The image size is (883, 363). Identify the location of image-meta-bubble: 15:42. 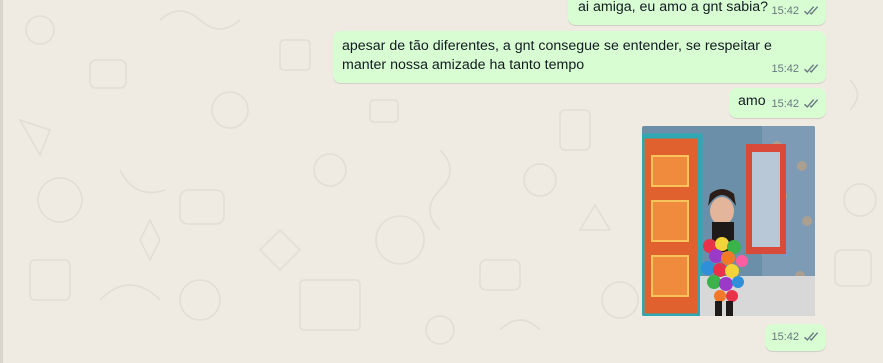
(795, 337).